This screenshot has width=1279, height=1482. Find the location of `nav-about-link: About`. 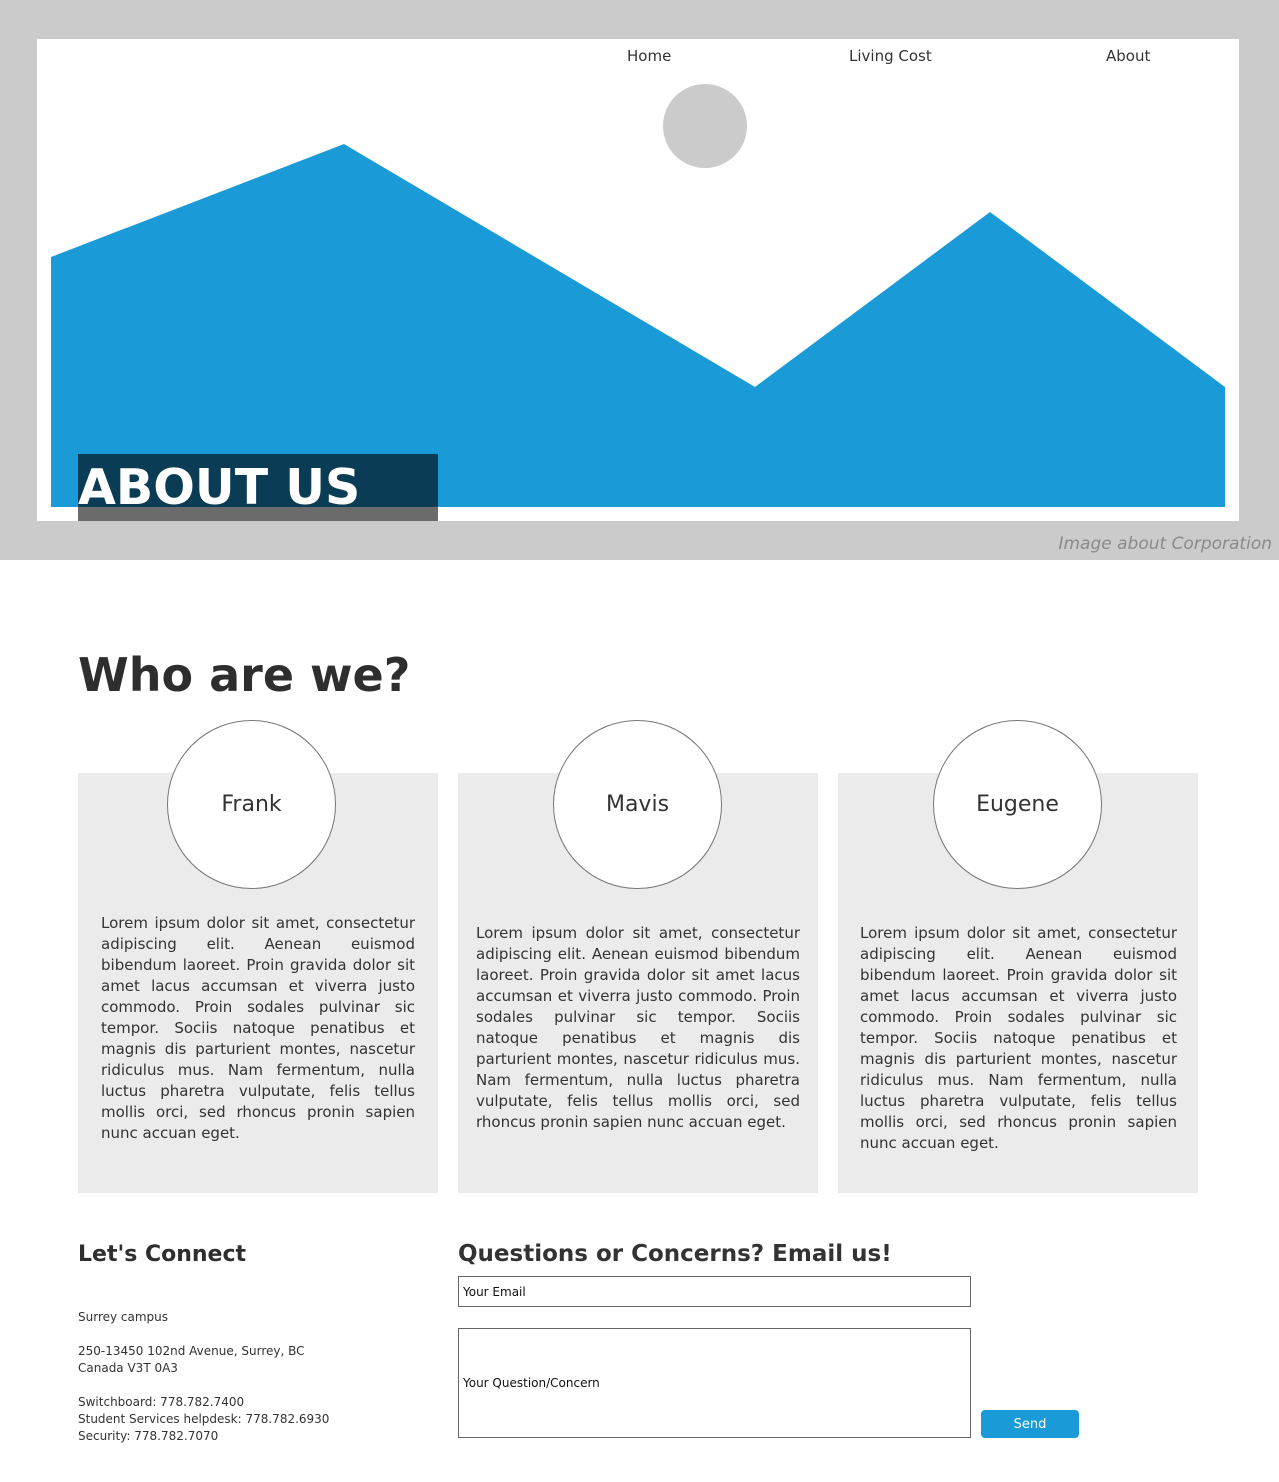

nav-about-link: About is located at coordinates (1128, 56).